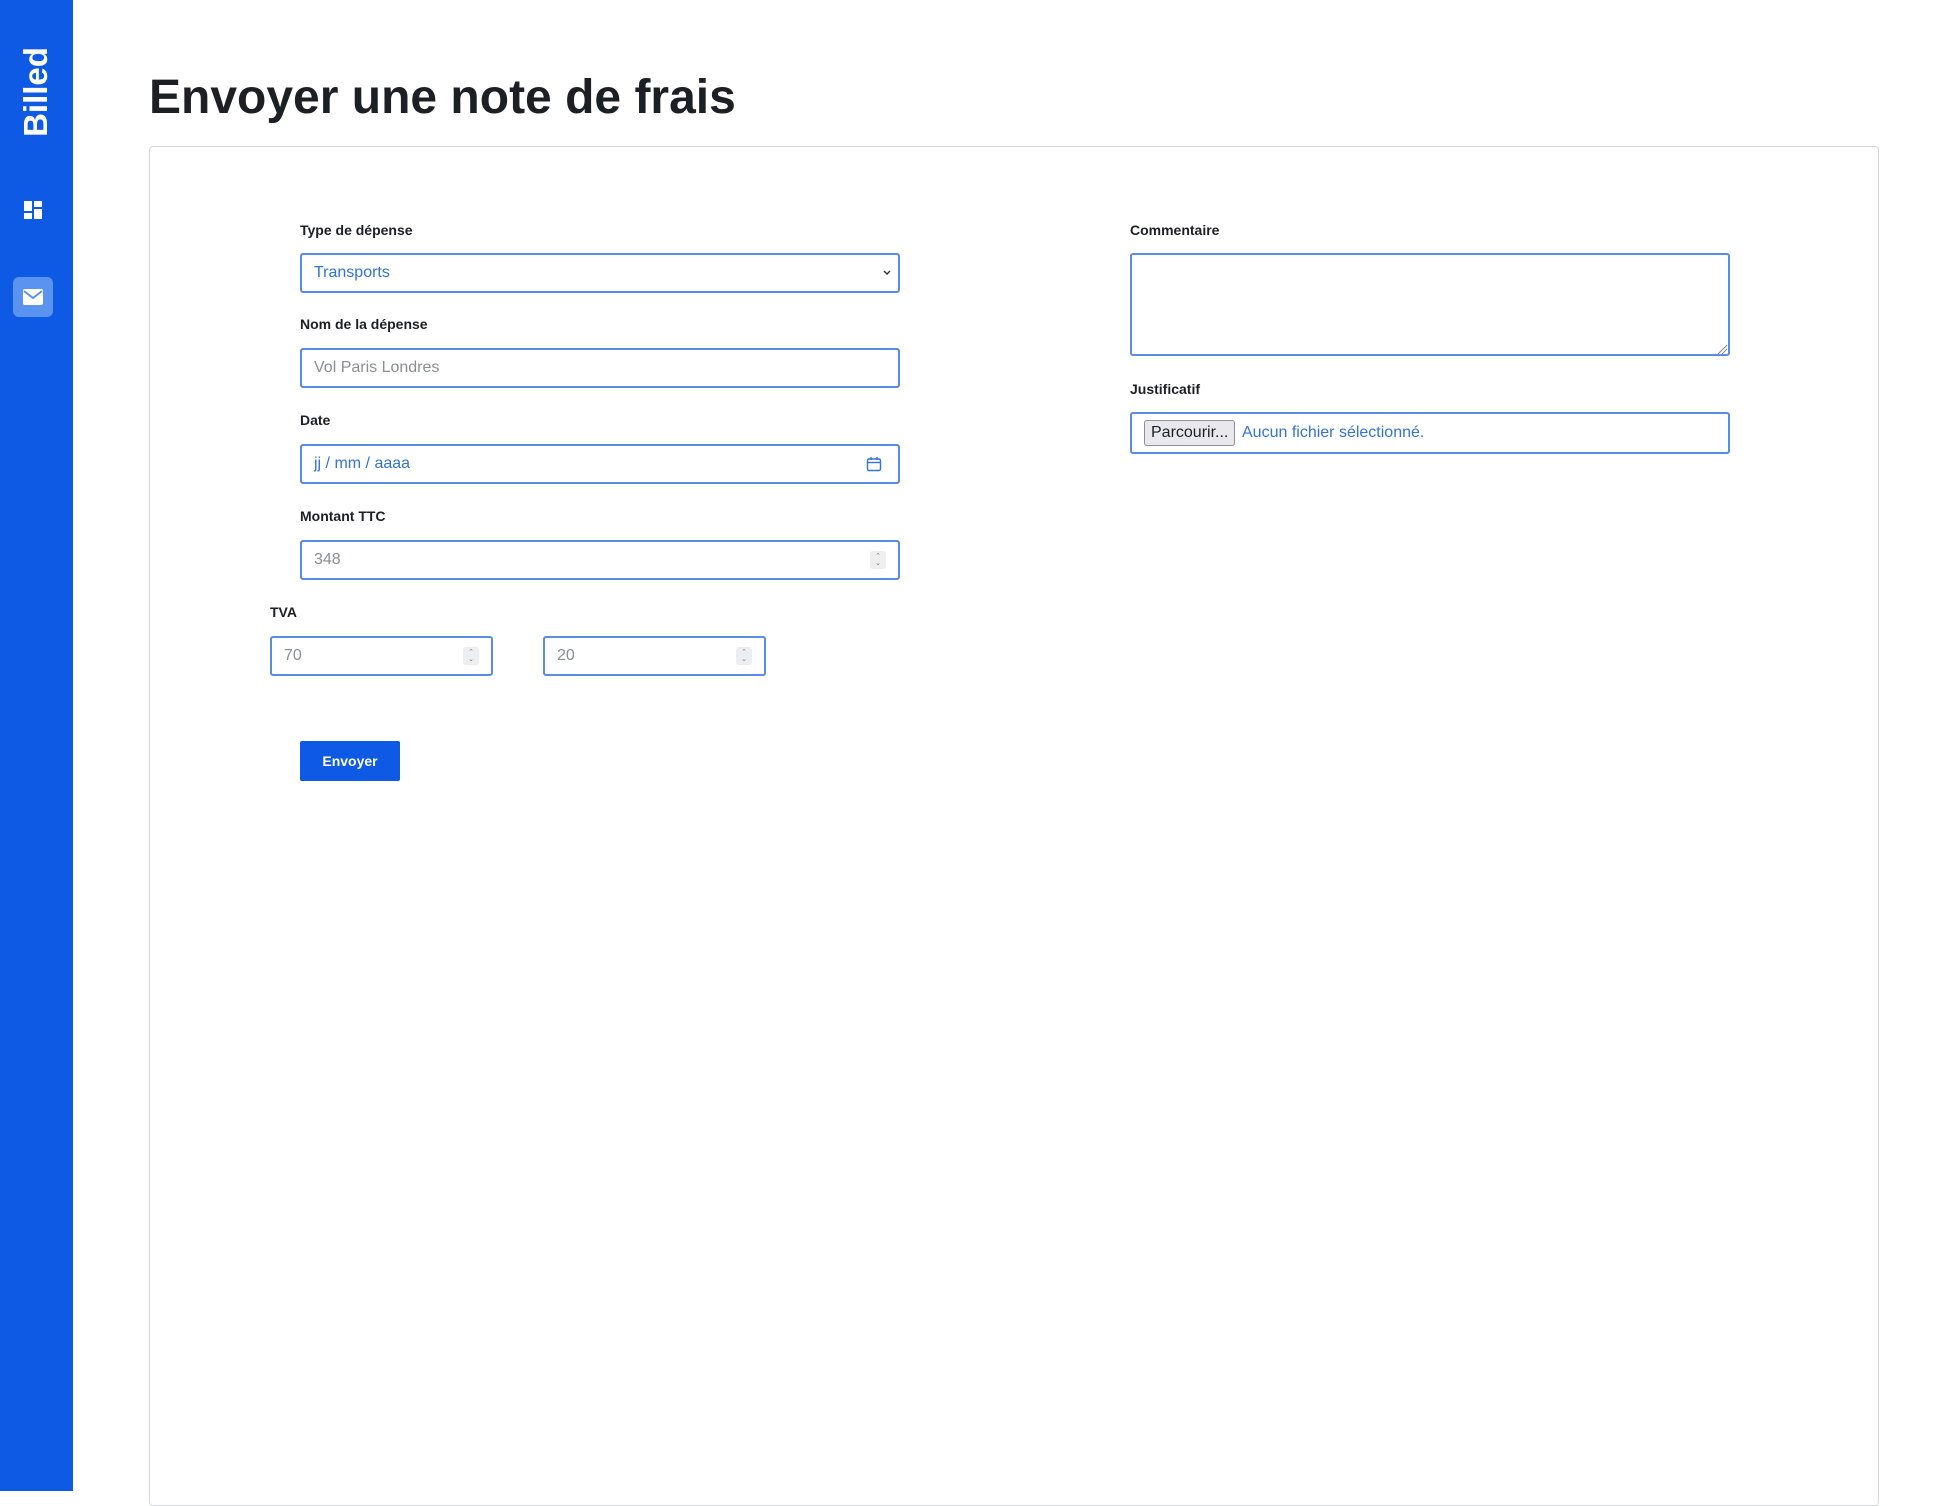  Describe the element at coordinates (878, 560) in the screenshot. I see `amount-stepper: ⌃ ⌄` at that location.